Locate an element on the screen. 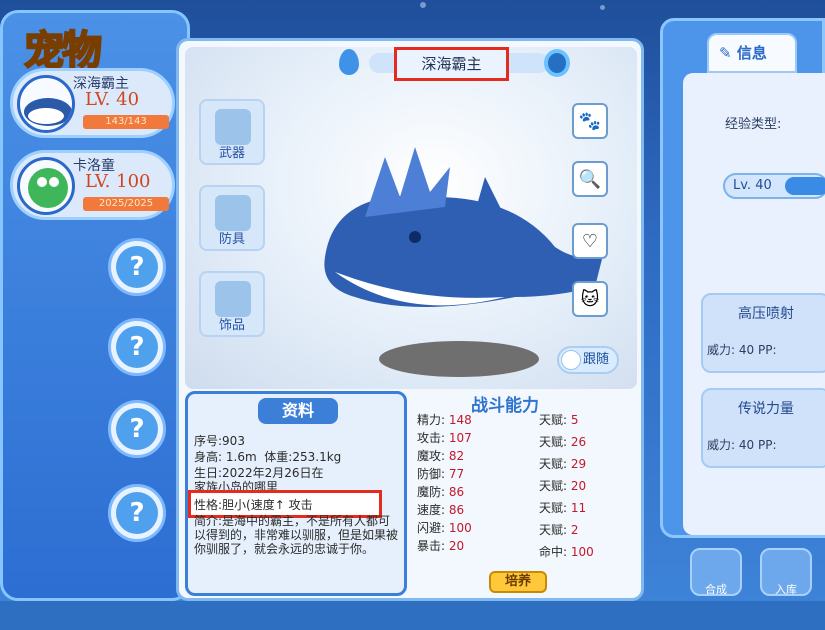  stat-row: 魔攻: 82 is located at coordinates (441, 456).